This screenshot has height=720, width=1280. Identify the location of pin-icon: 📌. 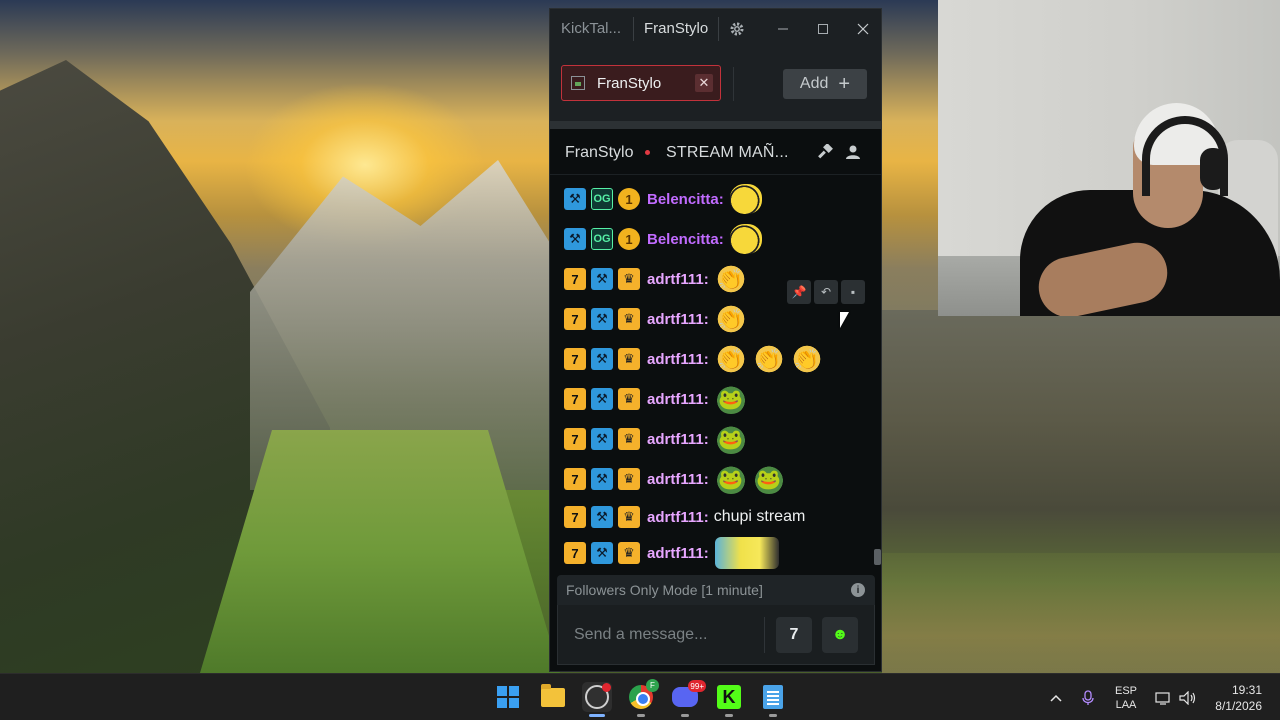
(799, 292).